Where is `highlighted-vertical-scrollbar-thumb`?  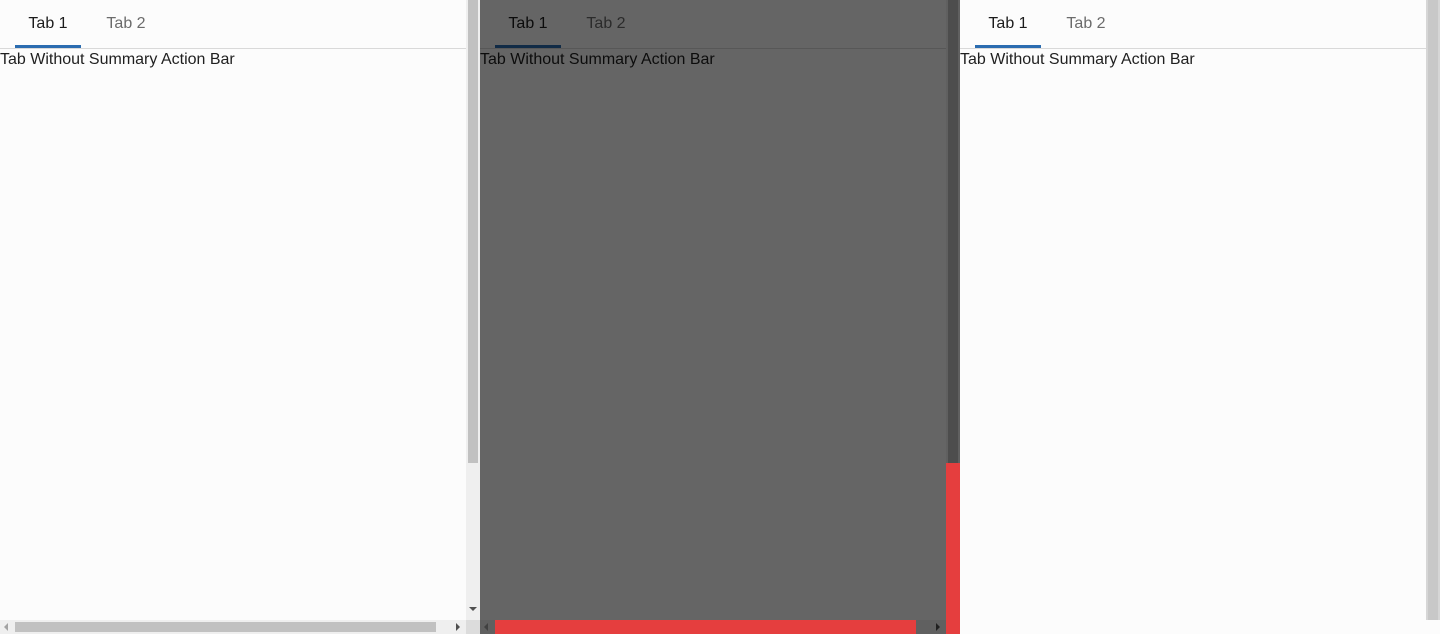
highlighted-vertical-scrollbar-thumb is located at coordinates (953, 541).